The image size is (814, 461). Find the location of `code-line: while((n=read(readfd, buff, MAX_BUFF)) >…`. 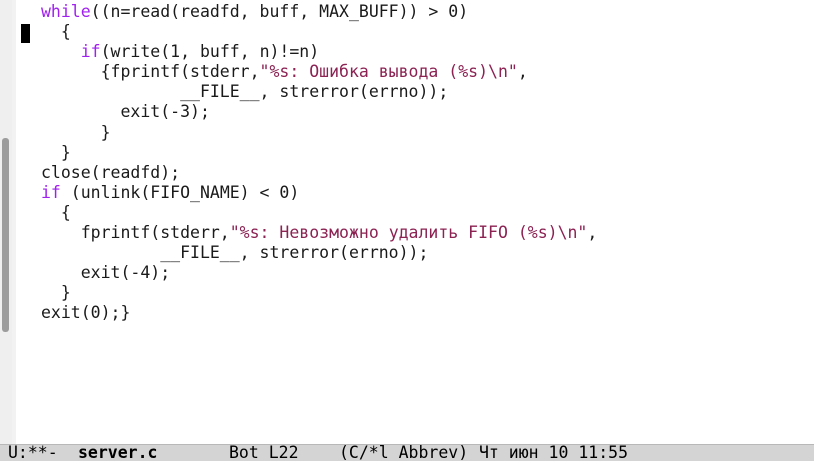

code-line: while((n=read(readfd, buff, MAX_BUFF)) >… is located at coordinates (319, 12).